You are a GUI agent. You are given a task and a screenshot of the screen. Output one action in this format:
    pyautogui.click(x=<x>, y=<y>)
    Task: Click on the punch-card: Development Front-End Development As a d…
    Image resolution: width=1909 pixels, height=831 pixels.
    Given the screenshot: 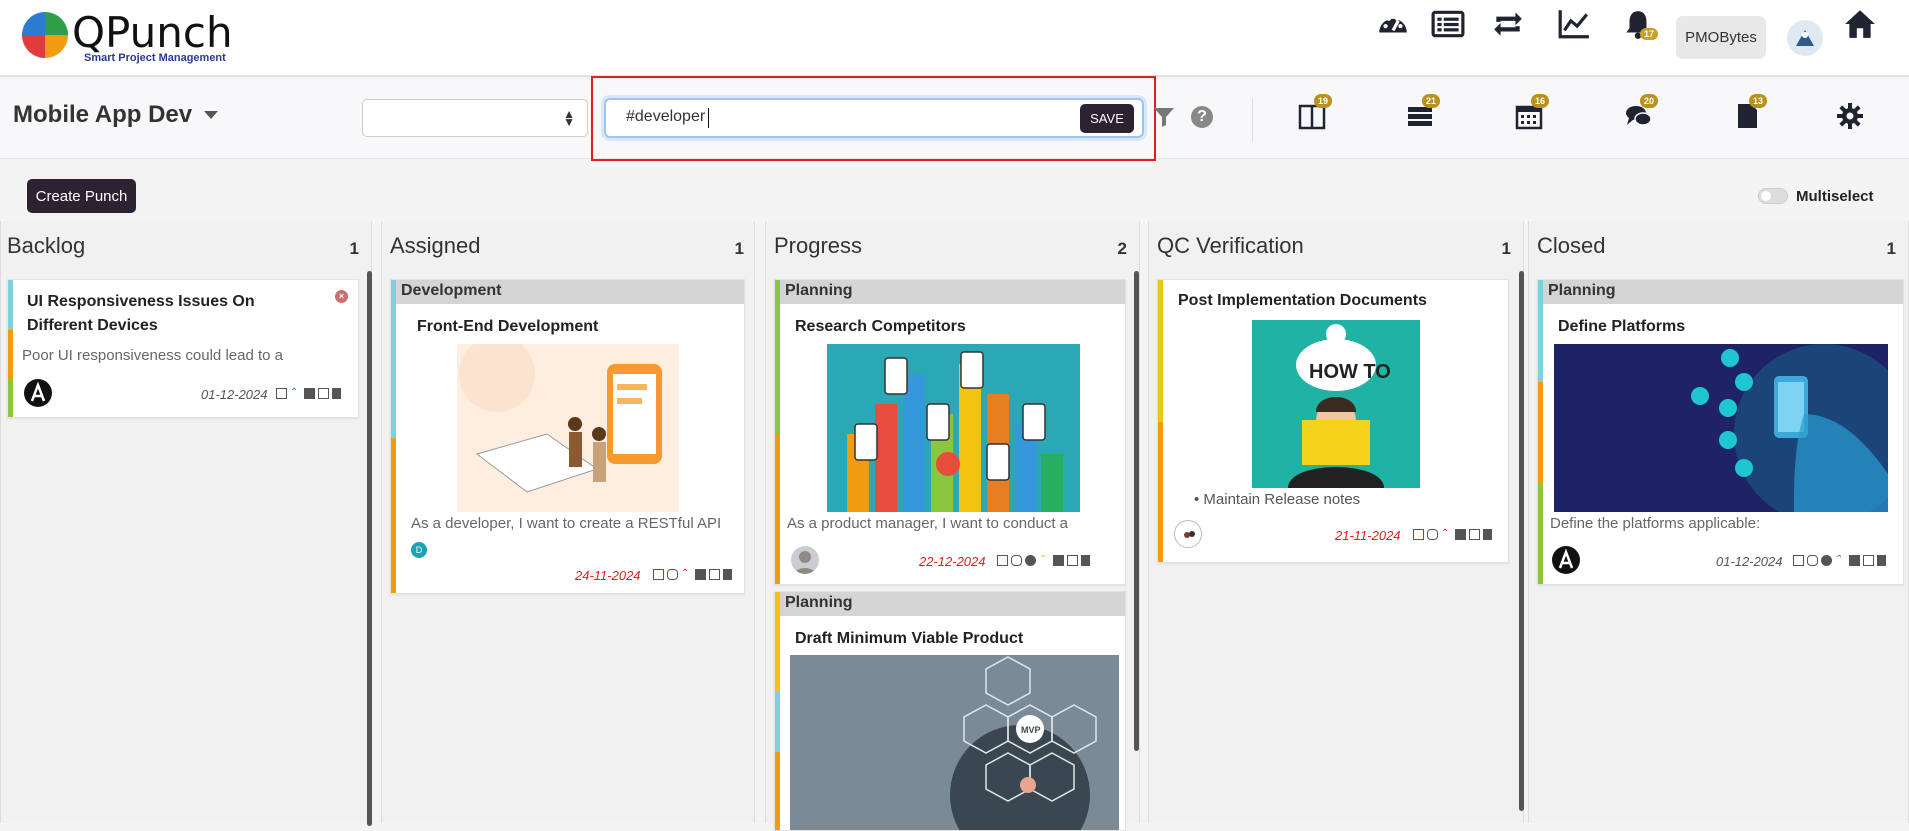 What is the action you would take?
    pyautogui.click(x=567, y=436)
    